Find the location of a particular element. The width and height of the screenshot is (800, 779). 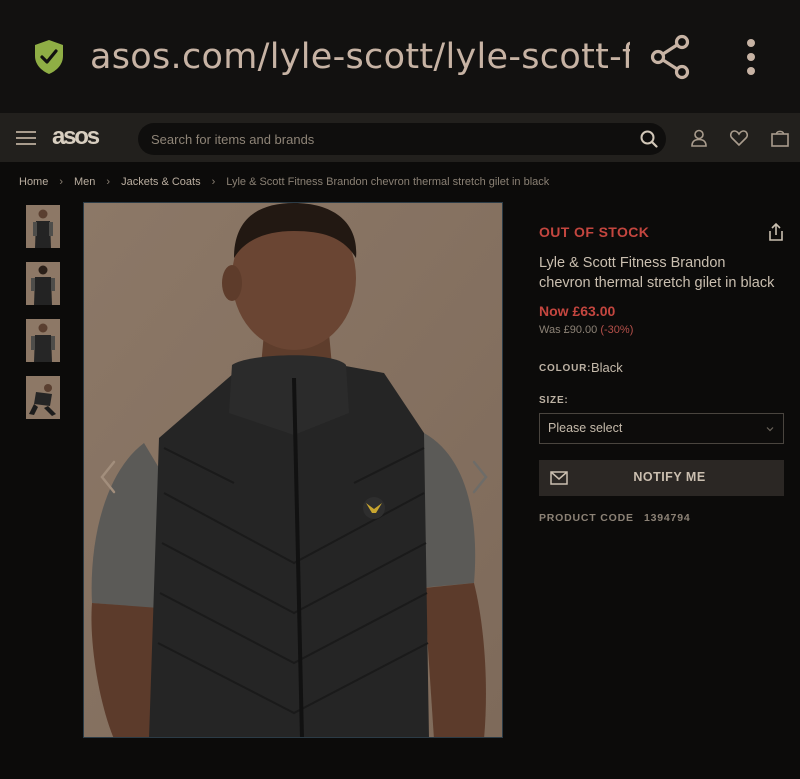

size-select-value: Please select is located at coordinates (585, 428).